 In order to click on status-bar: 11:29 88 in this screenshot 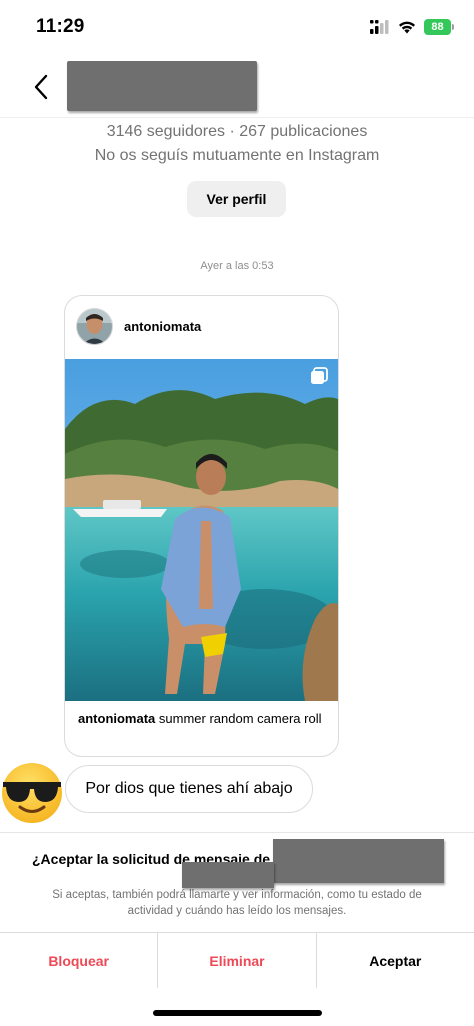, I will do `click(237, 28)`.